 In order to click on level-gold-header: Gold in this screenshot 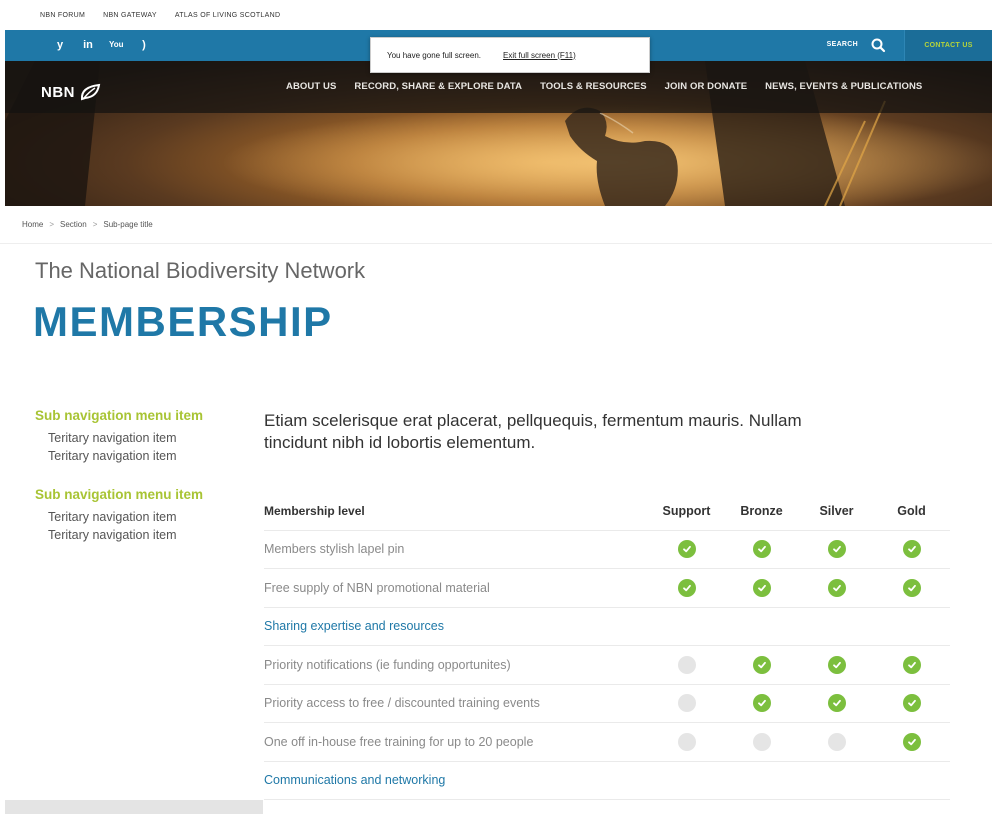, I will do `click(911, 510)`.